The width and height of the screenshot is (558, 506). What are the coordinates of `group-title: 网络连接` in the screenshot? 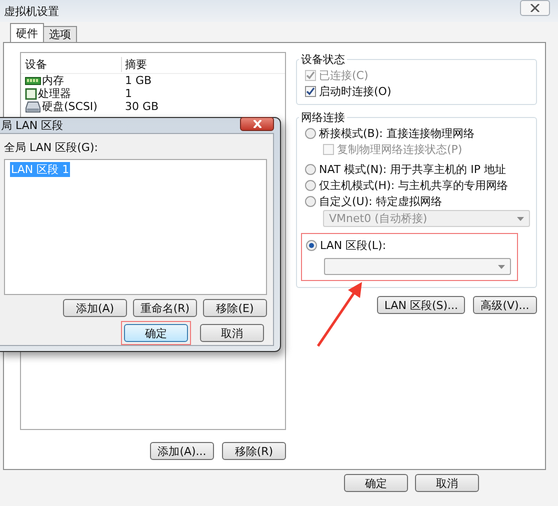 It's located at (323, 117).